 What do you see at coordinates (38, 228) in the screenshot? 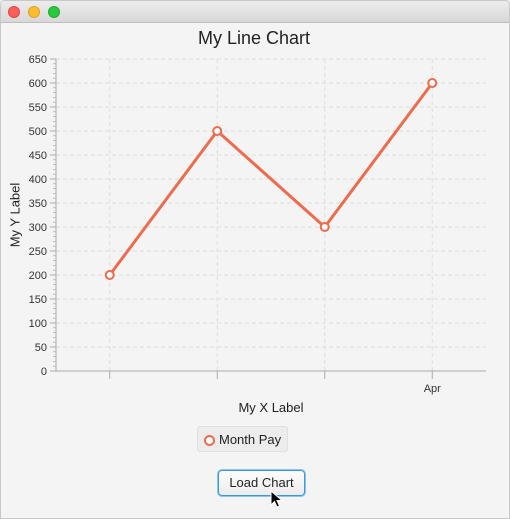
I see `y-tick-label: 300` at bounding box center [38, 228].